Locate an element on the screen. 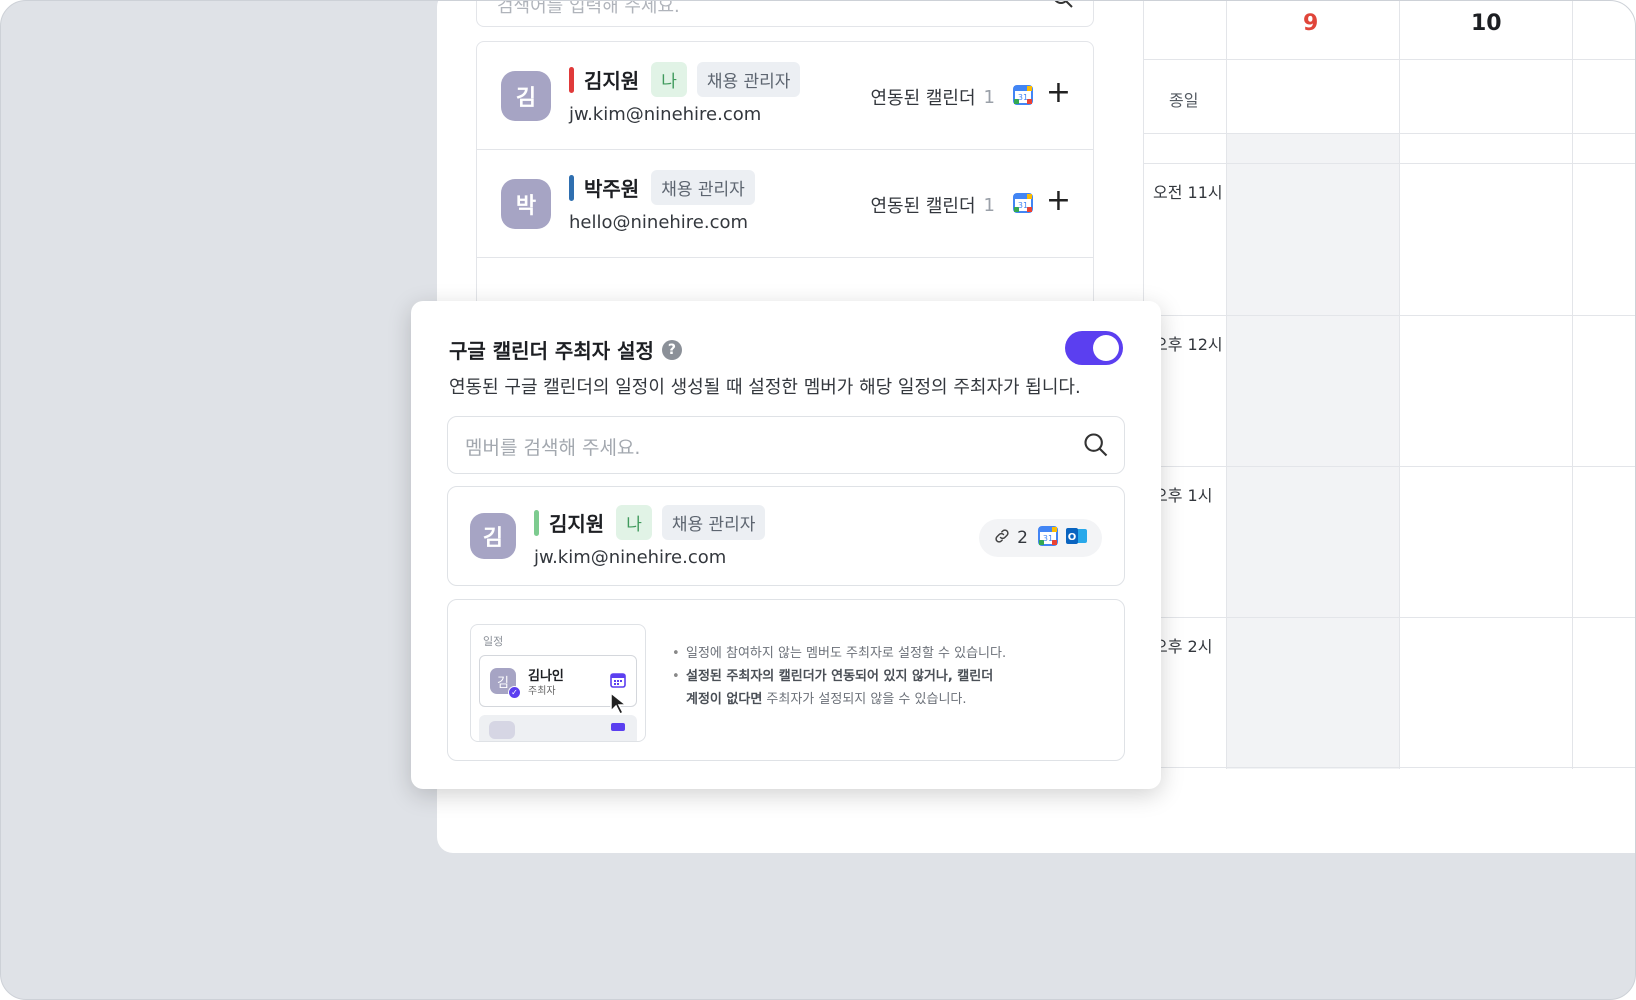 This screenshot has width=1636, height=1000. back-search-placeholder: 검색어를 입력해 주세요. is located at coordinates (588, 8).